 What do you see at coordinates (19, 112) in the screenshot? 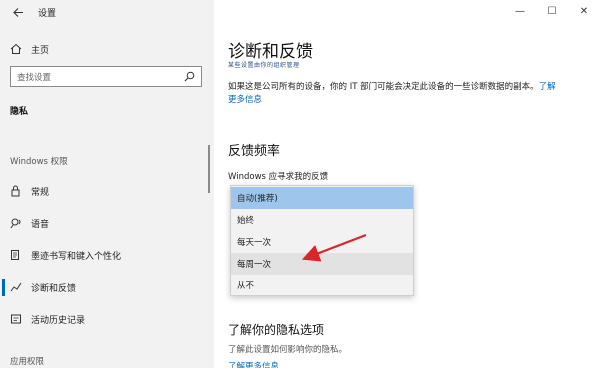
I see `section-heading: 隐私` at bounding box center [19, 112].